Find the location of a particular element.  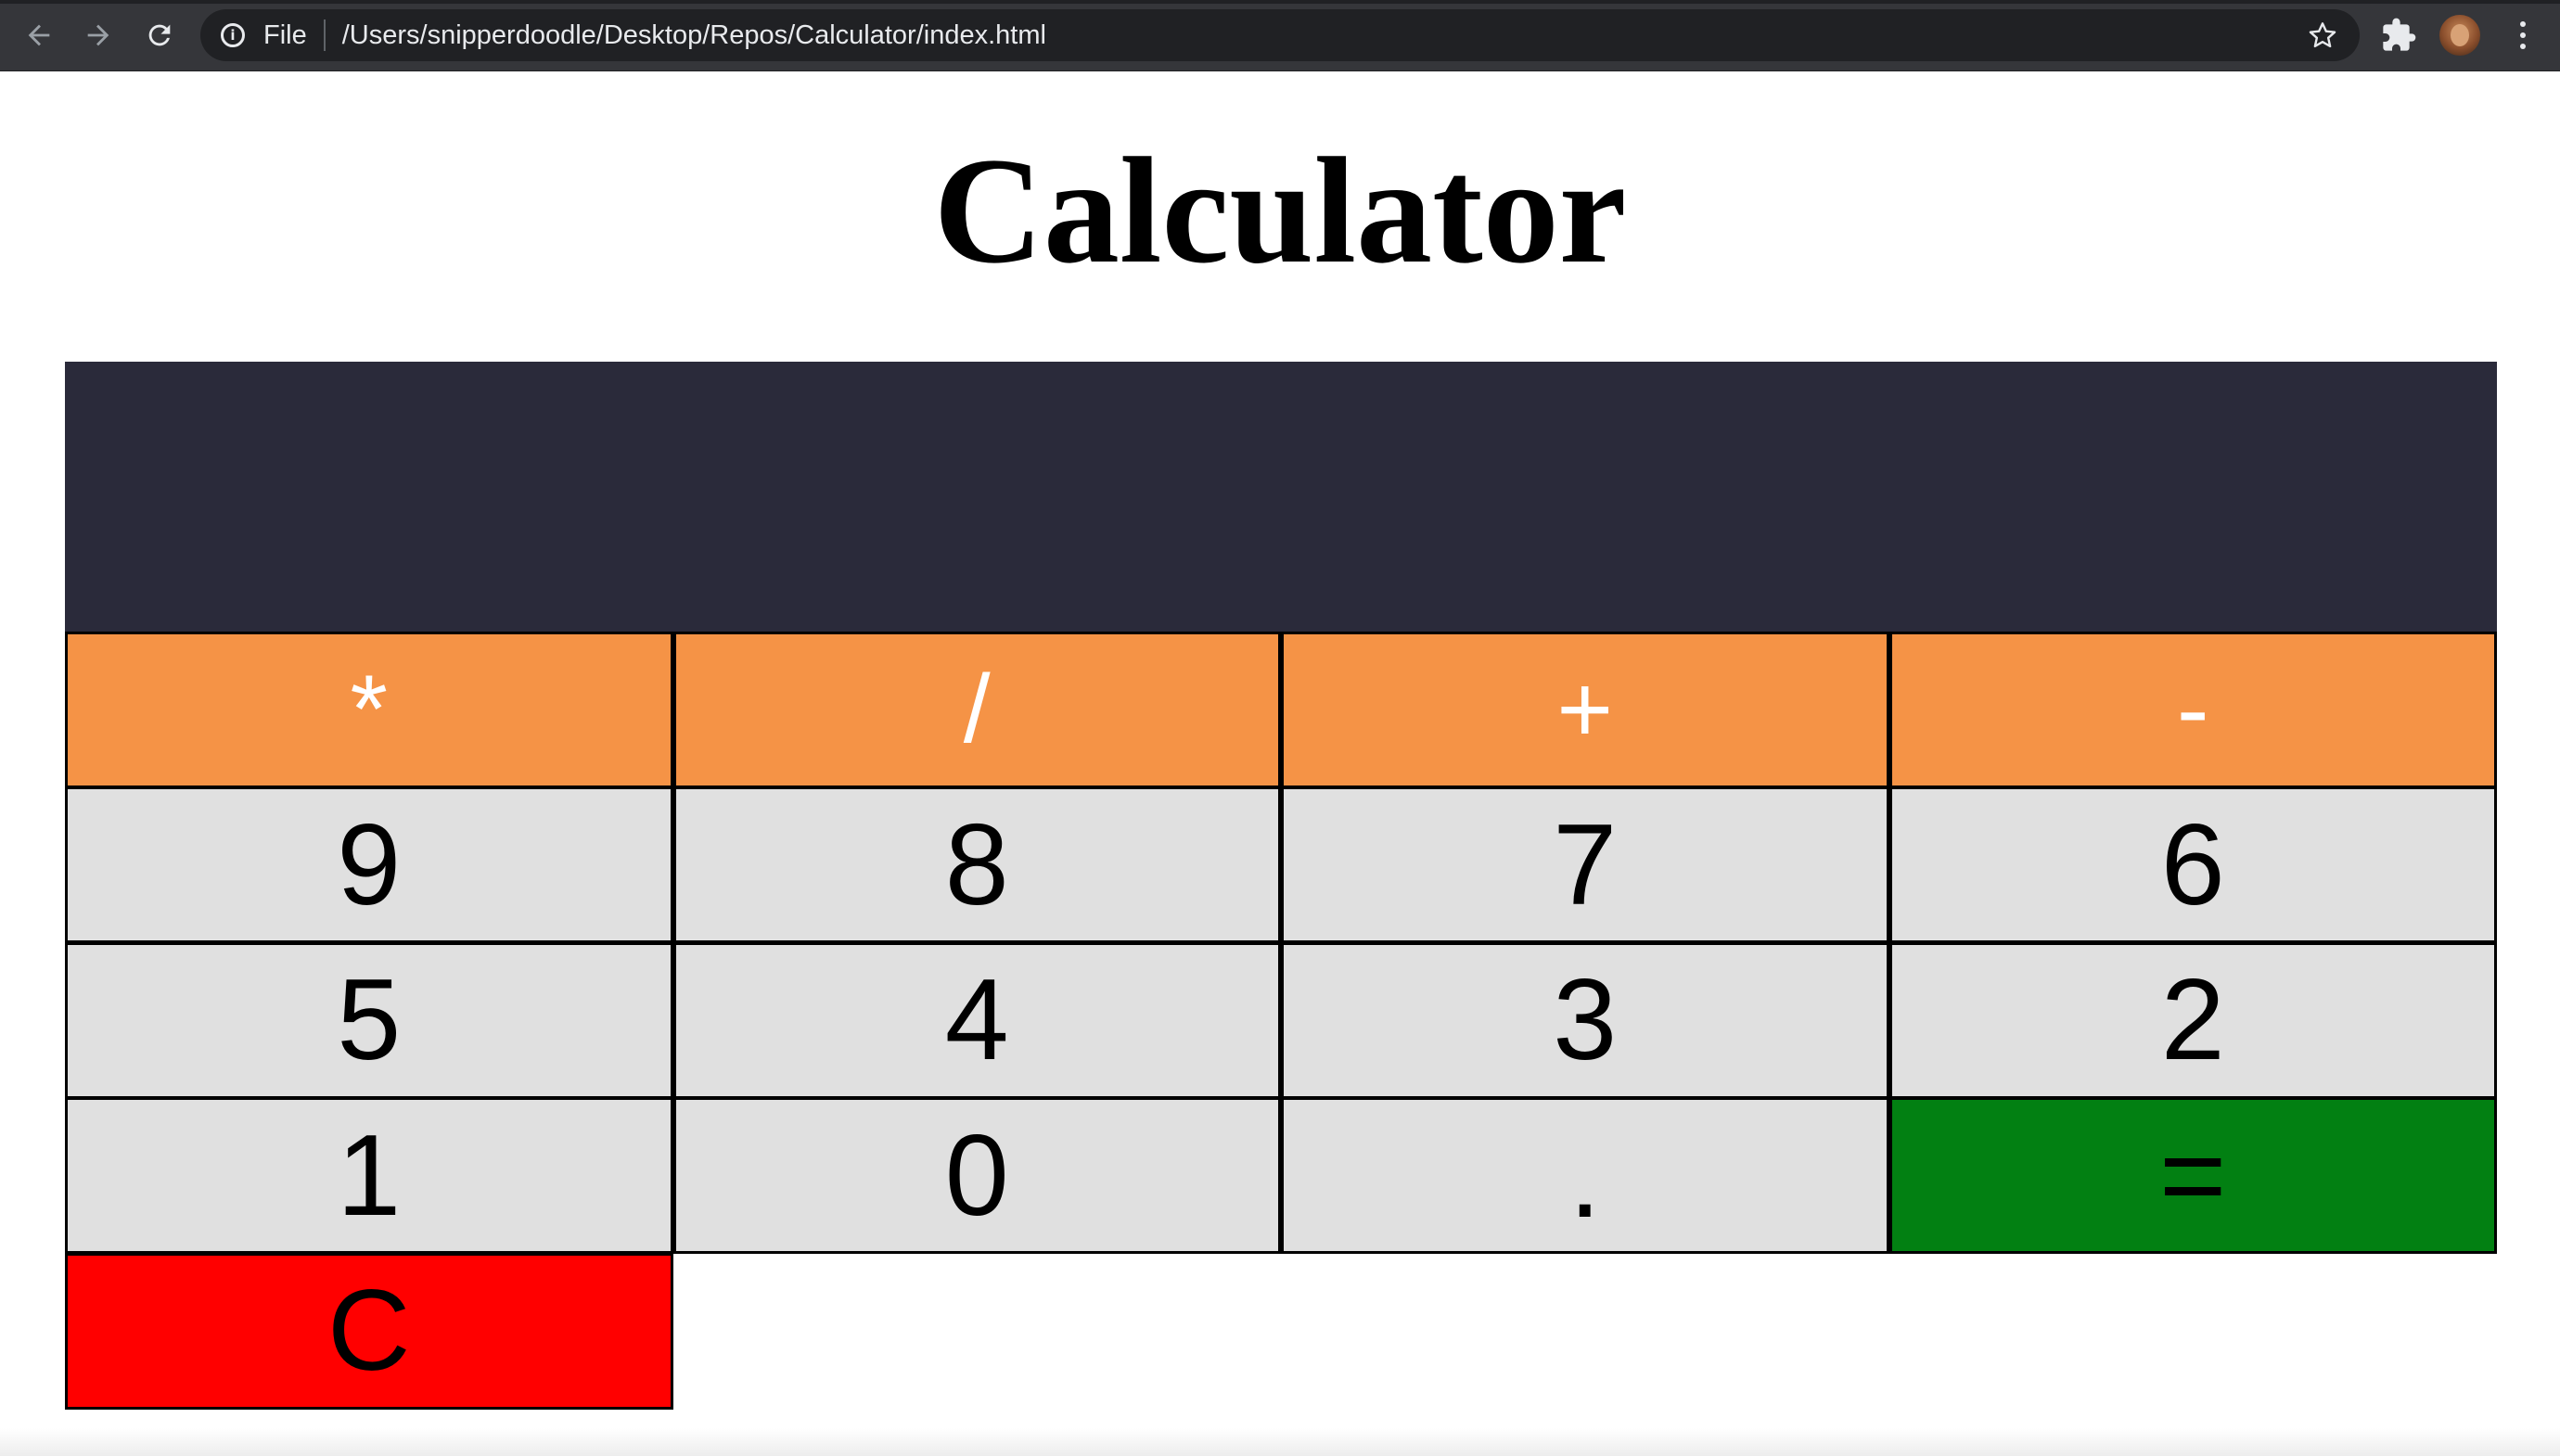

forward-button is located at coordinates (98, 35).